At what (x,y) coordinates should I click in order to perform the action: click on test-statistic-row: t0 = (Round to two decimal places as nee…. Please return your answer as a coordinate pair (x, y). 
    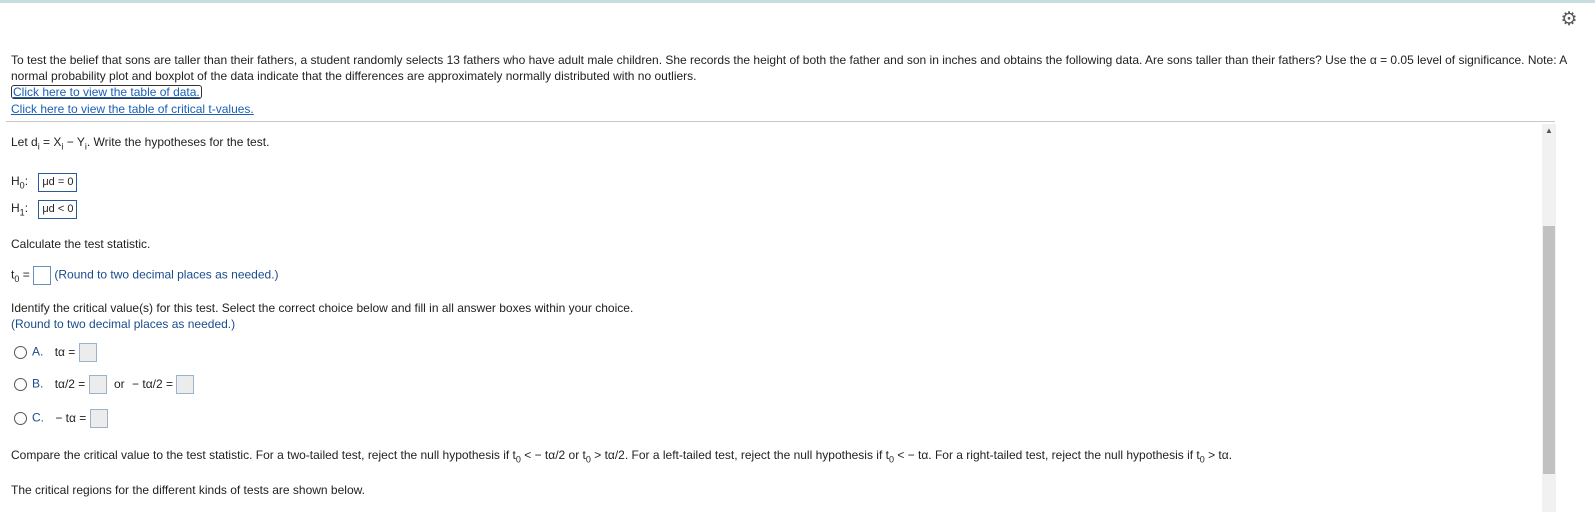
    Looking at the image, I should click on (145, 275).